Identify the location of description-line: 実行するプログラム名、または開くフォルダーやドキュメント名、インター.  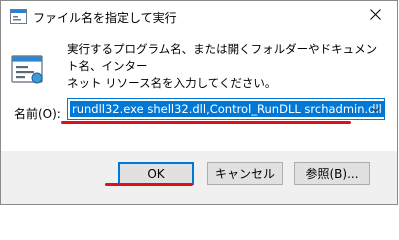
(222, 57).